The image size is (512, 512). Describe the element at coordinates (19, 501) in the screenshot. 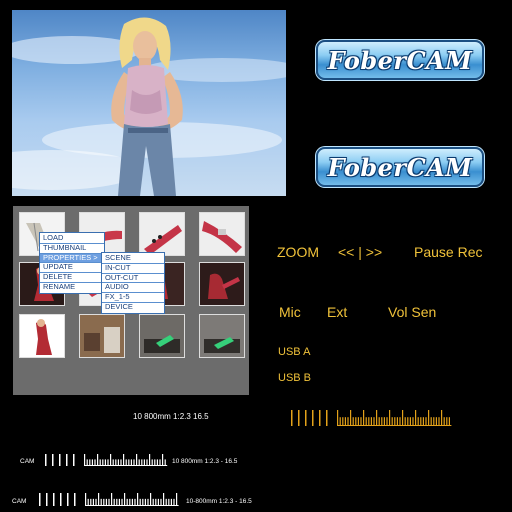

I see `cam-label: CAM` at that location.